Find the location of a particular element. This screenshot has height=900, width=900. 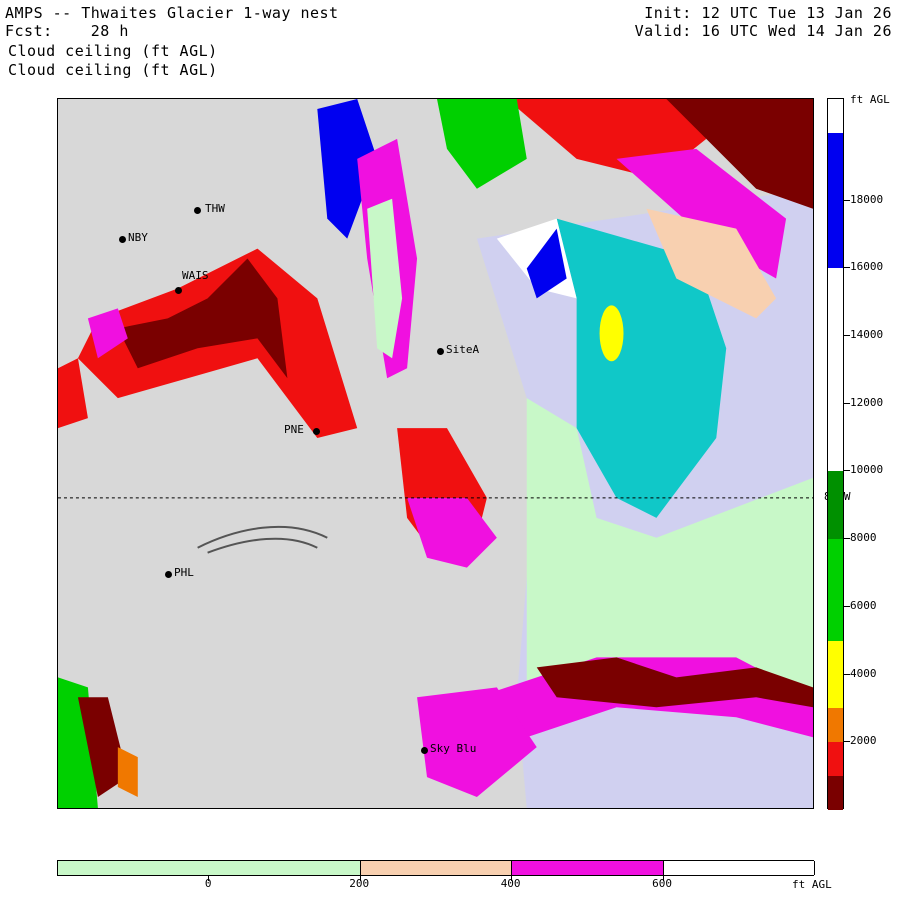

station-label: NBY is located at coordinates (138, 237).